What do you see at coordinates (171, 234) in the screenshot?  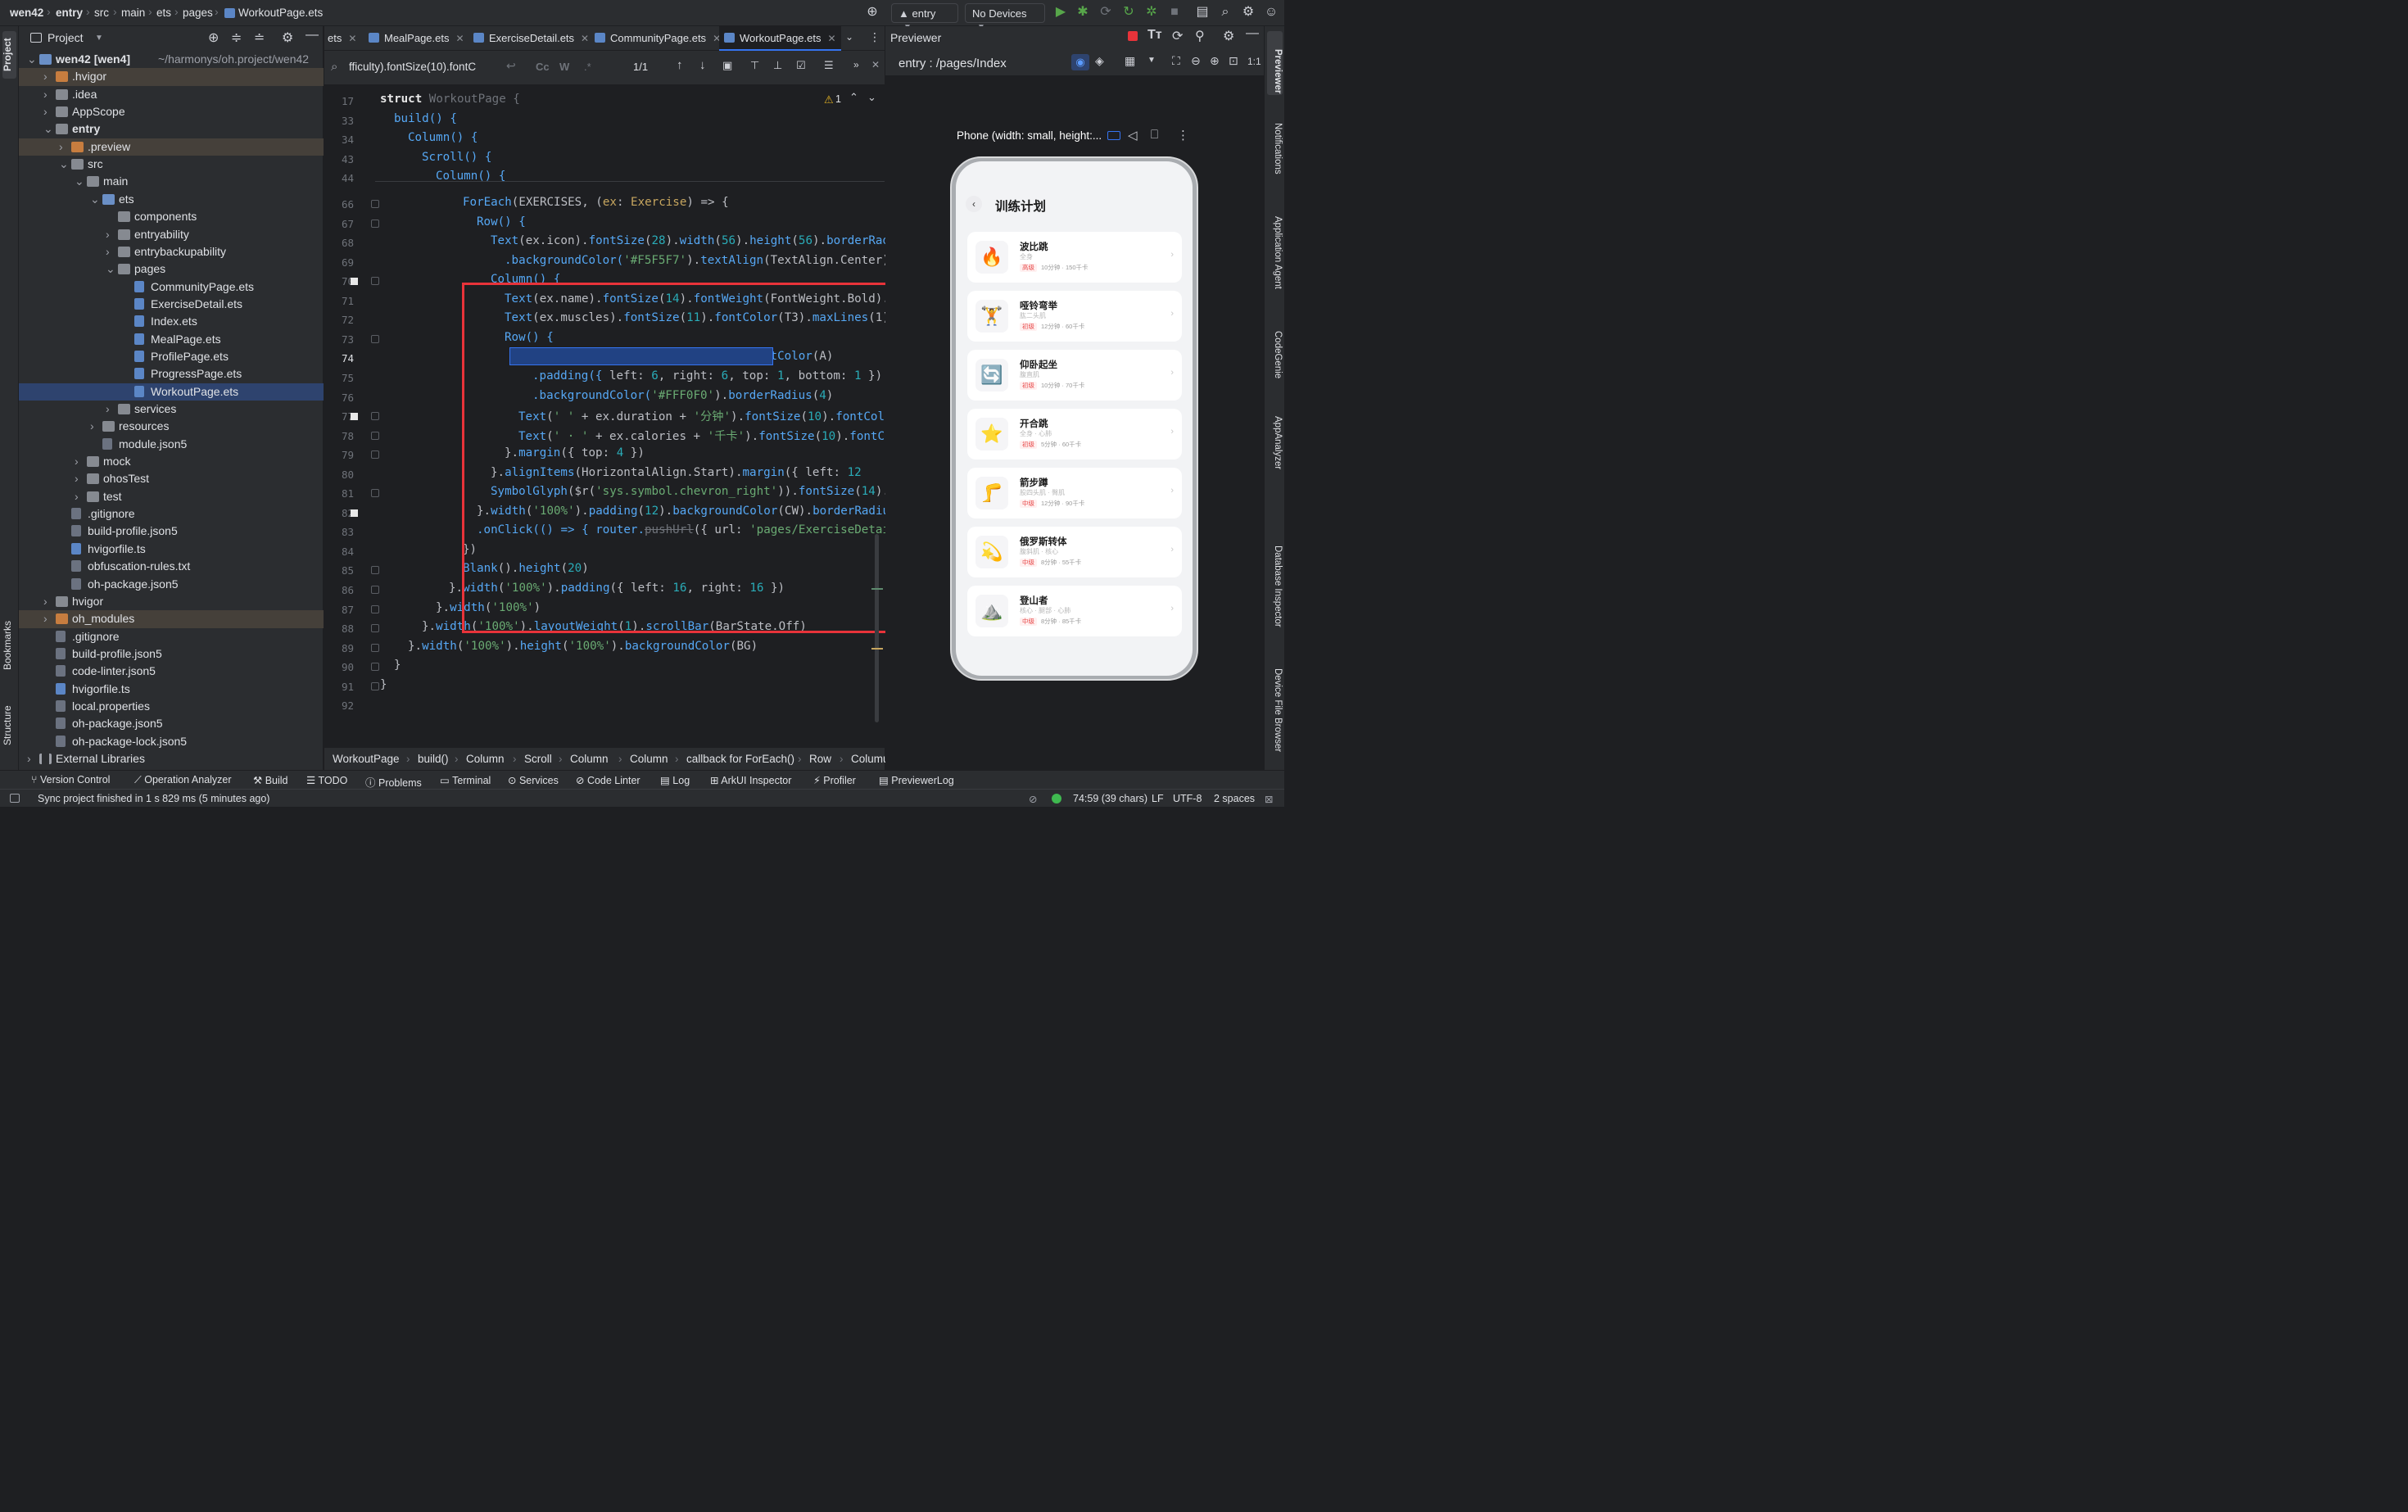 I see `tree-row: › entryability` at bounding box center [171, 234].